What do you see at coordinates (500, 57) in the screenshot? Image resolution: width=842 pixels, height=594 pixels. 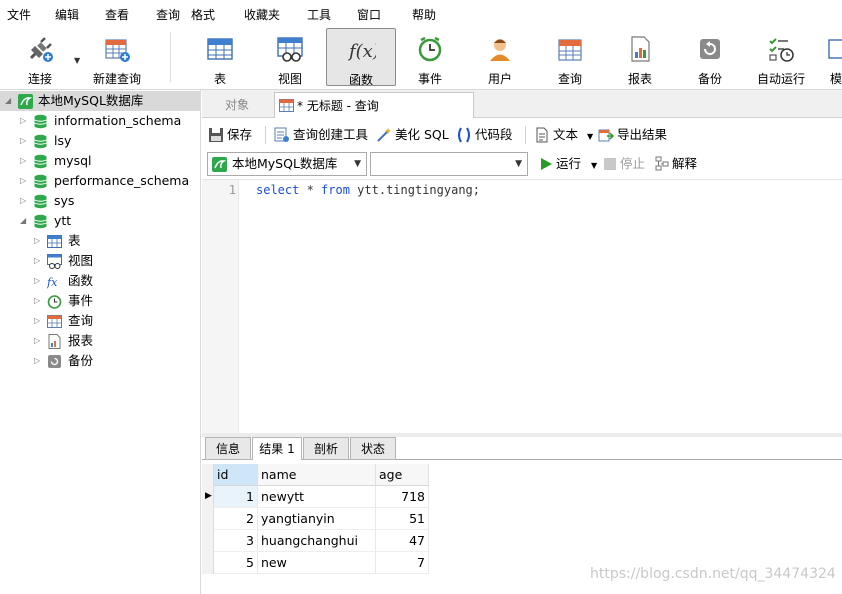 I see `user-button: 用户` at bounding box center [500, 57].